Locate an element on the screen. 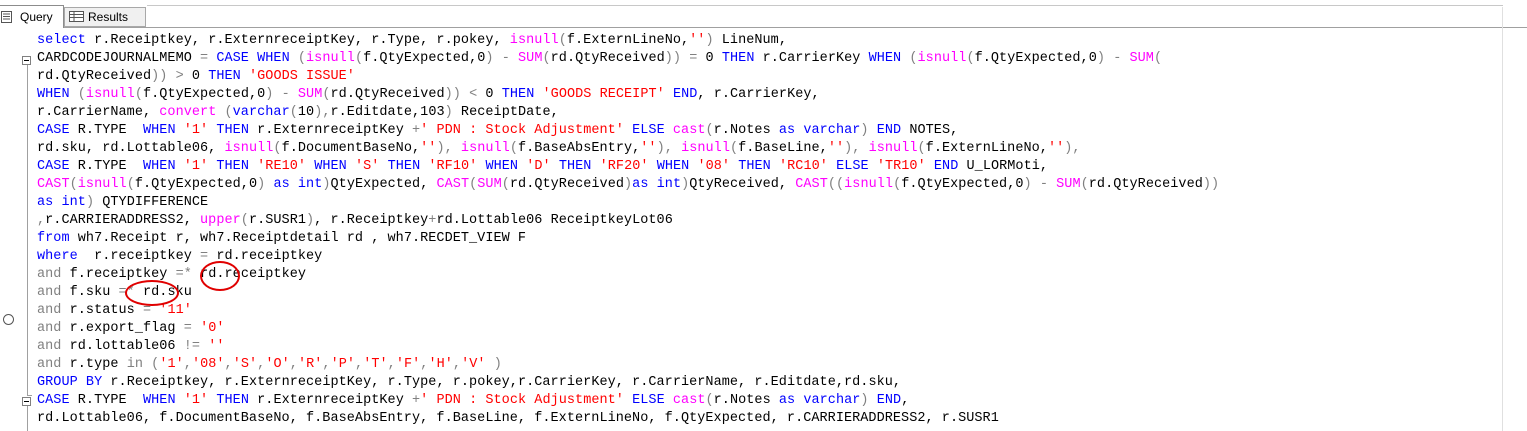  code-token: f.BaseLine, is located at coordinates (783, 148).